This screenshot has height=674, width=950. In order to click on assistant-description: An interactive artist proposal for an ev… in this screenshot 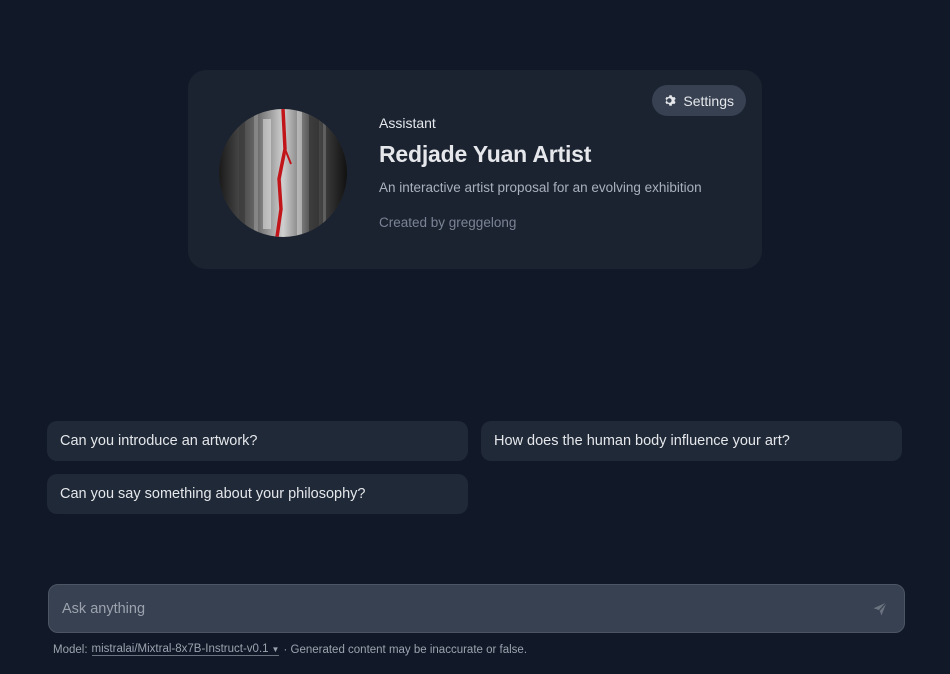, I will do `click(540, 187)`.